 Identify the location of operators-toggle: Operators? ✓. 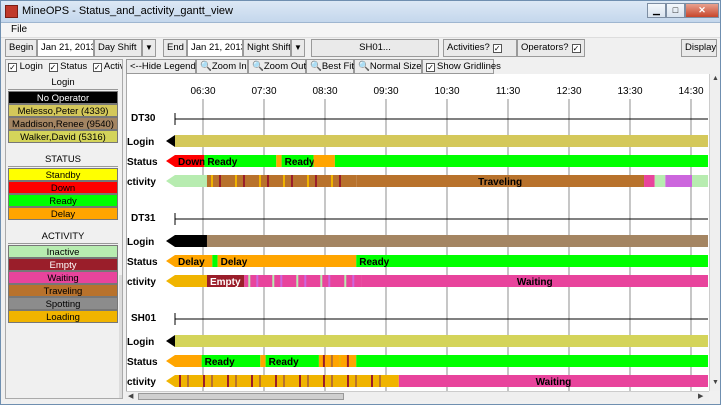
(551, 48).